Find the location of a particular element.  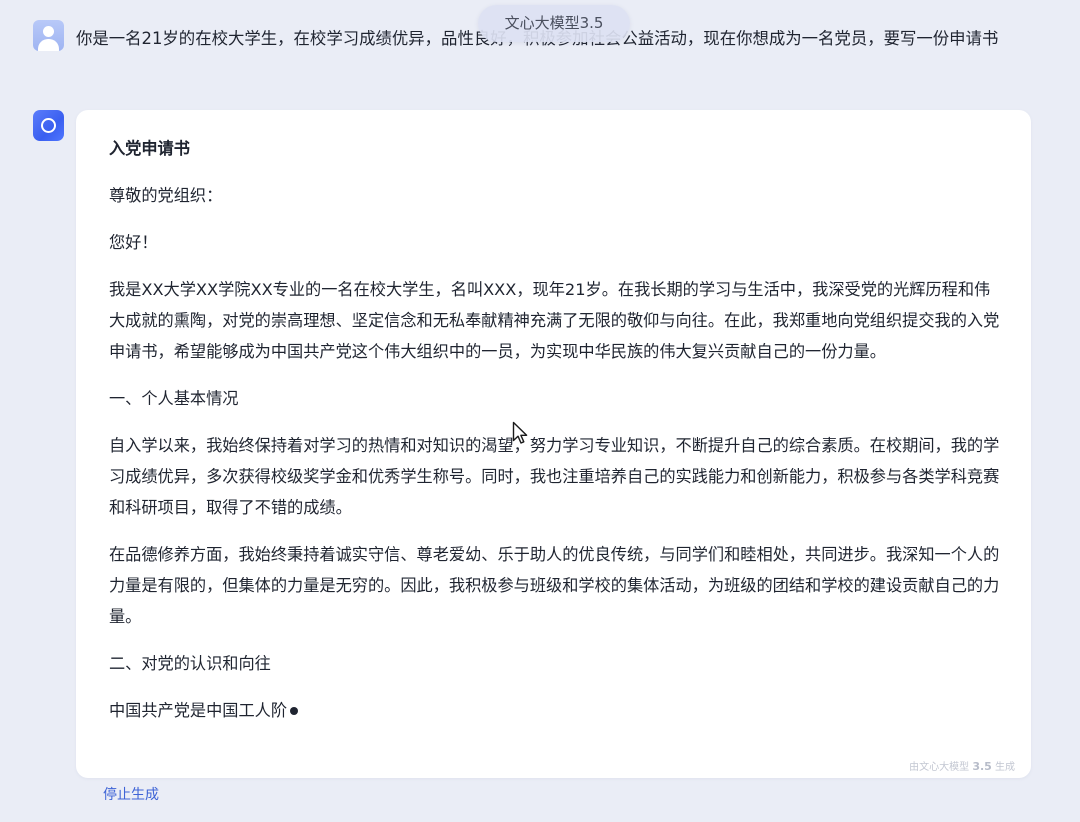

ernie-bot-icon is located at coordinates (48, 125).